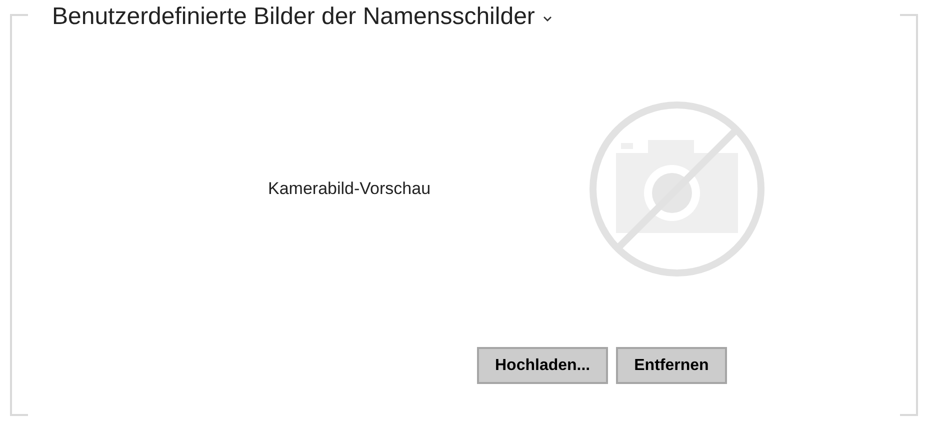 This screenshot has width=925, height=425. I want to click on preview-label: Kamerabild-Vorschau, so click(350, 189).